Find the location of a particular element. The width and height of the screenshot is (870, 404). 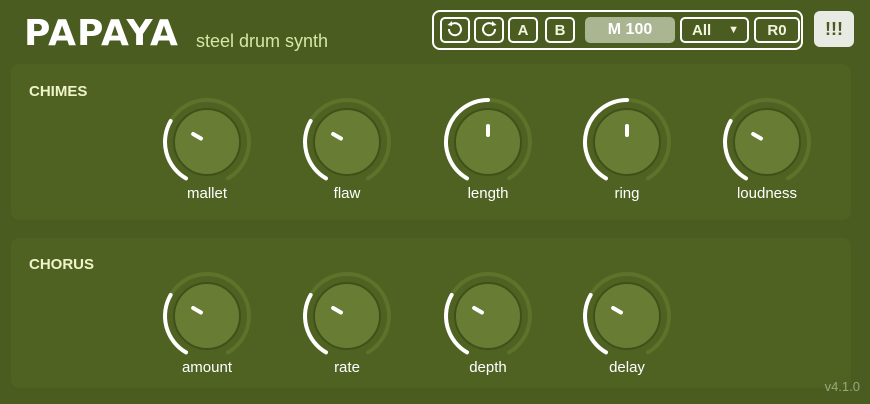

knob-mallet: mallet is located at coordinates (207, 155).